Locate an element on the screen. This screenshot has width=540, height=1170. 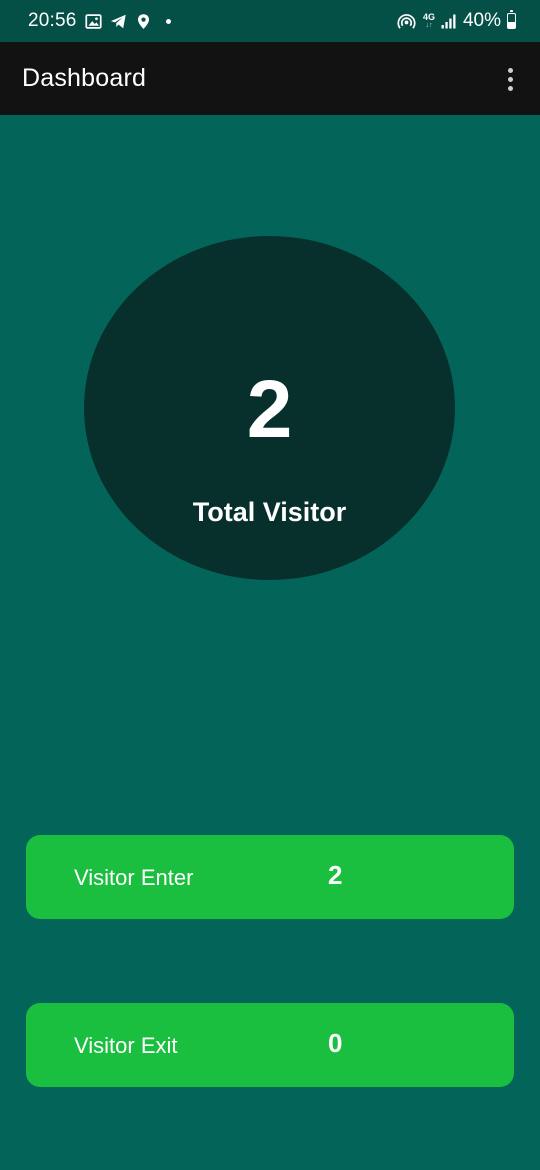
visitor-exit-label: Visitor Exit is located at coordinates (126, 1045).